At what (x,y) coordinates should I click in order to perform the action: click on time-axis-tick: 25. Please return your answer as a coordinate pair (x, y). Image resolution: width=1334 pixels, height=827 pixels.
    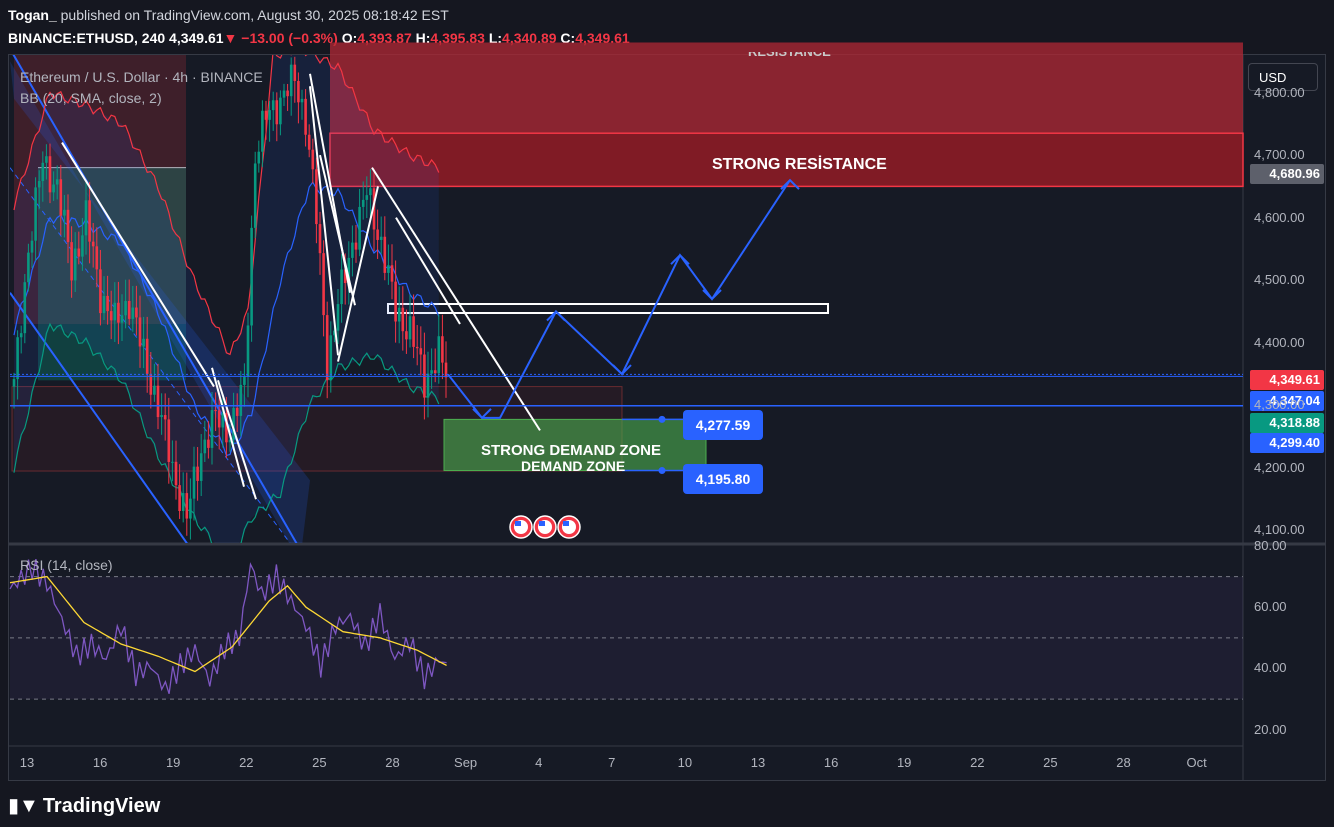
    Looking at the image, I should click on (1050, 762).